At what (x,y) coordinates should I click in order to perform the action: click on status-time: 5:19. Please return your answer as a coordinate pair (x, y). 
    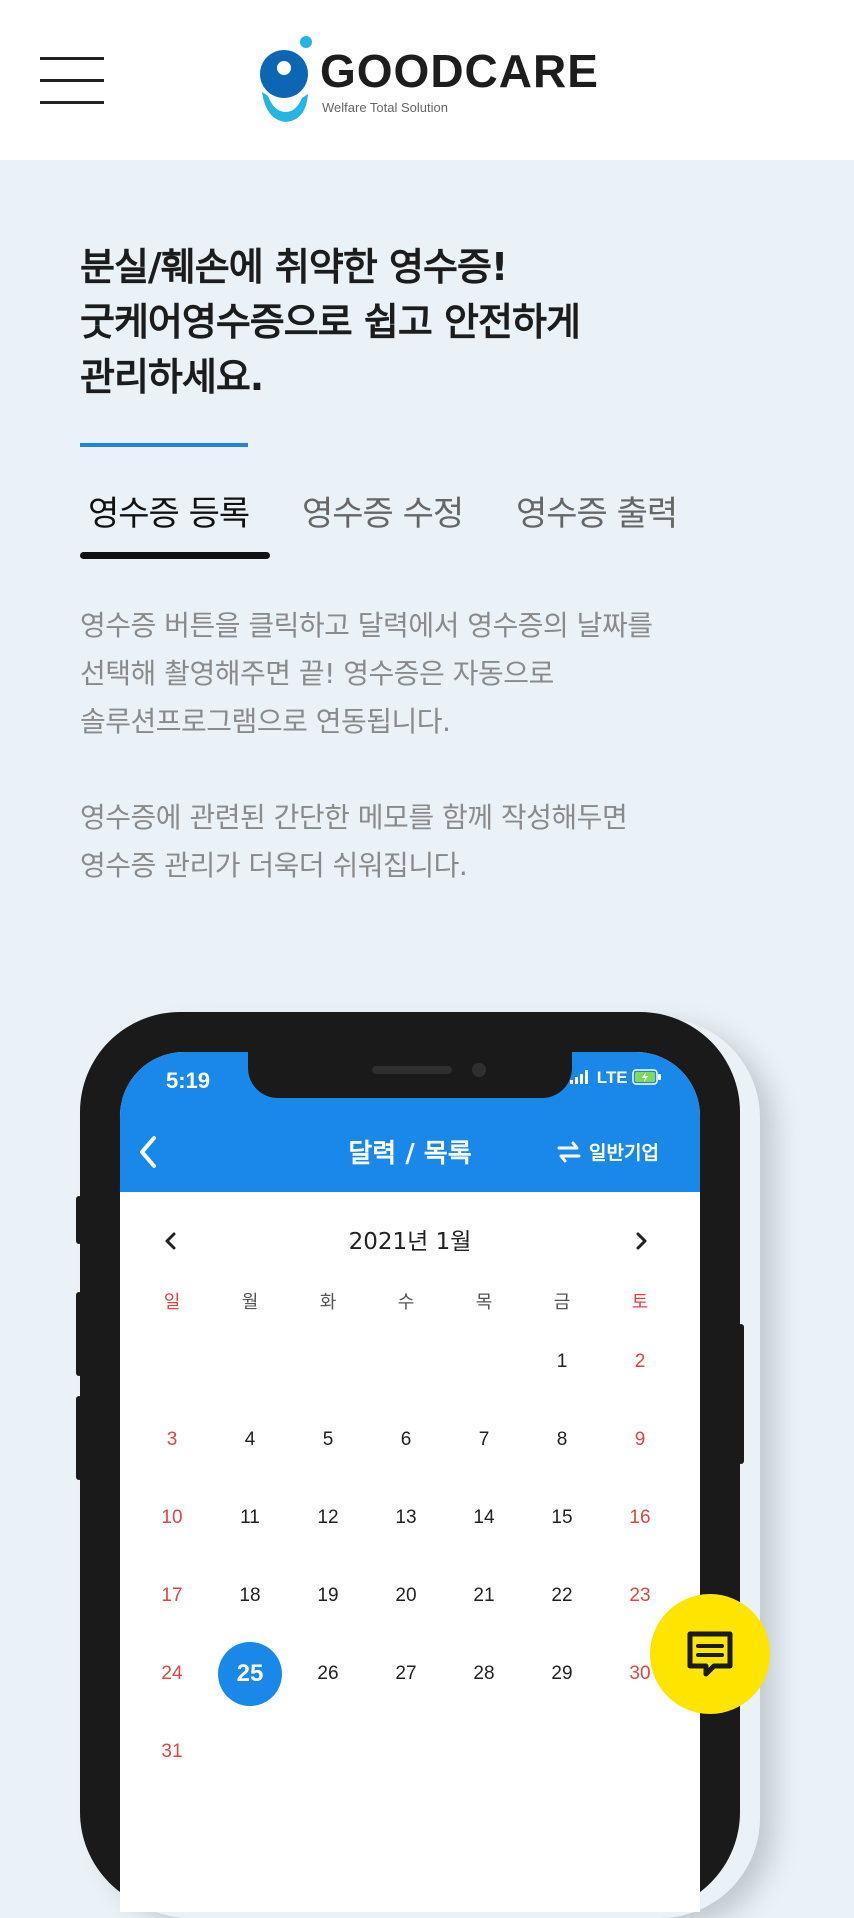
    Looking at the image, I should click on (188, 1080).